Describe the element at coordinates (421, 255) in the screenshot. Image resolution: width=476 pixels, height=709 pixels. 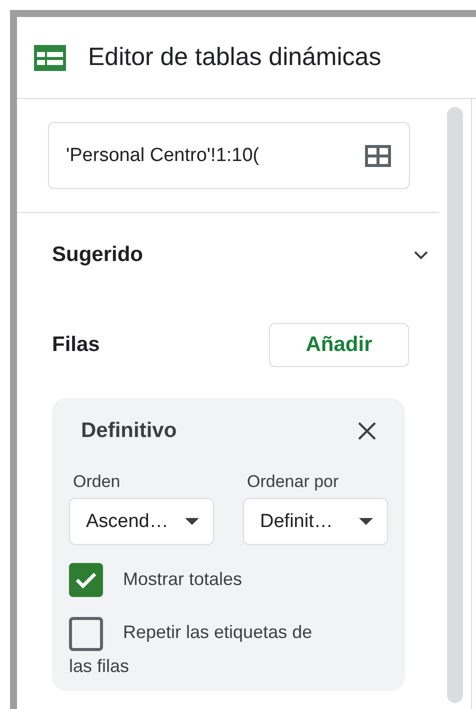
I see `chevron-icon` at that location.